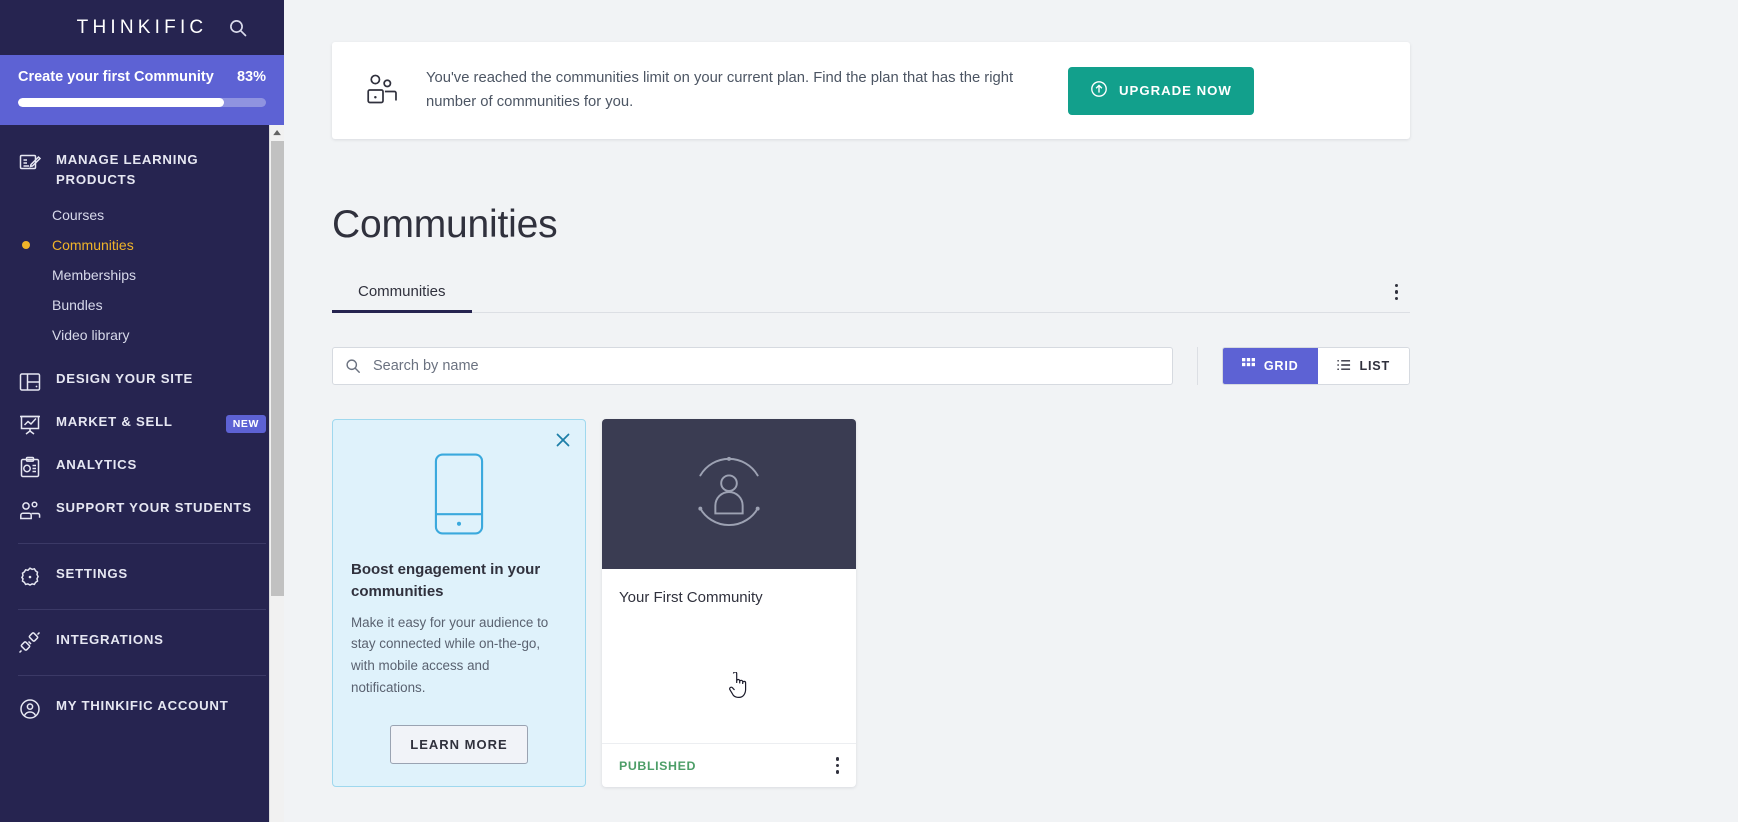 This screenshot has height=822, width=1738. I want to click on mobile-phone-icon, so click(459, 496).